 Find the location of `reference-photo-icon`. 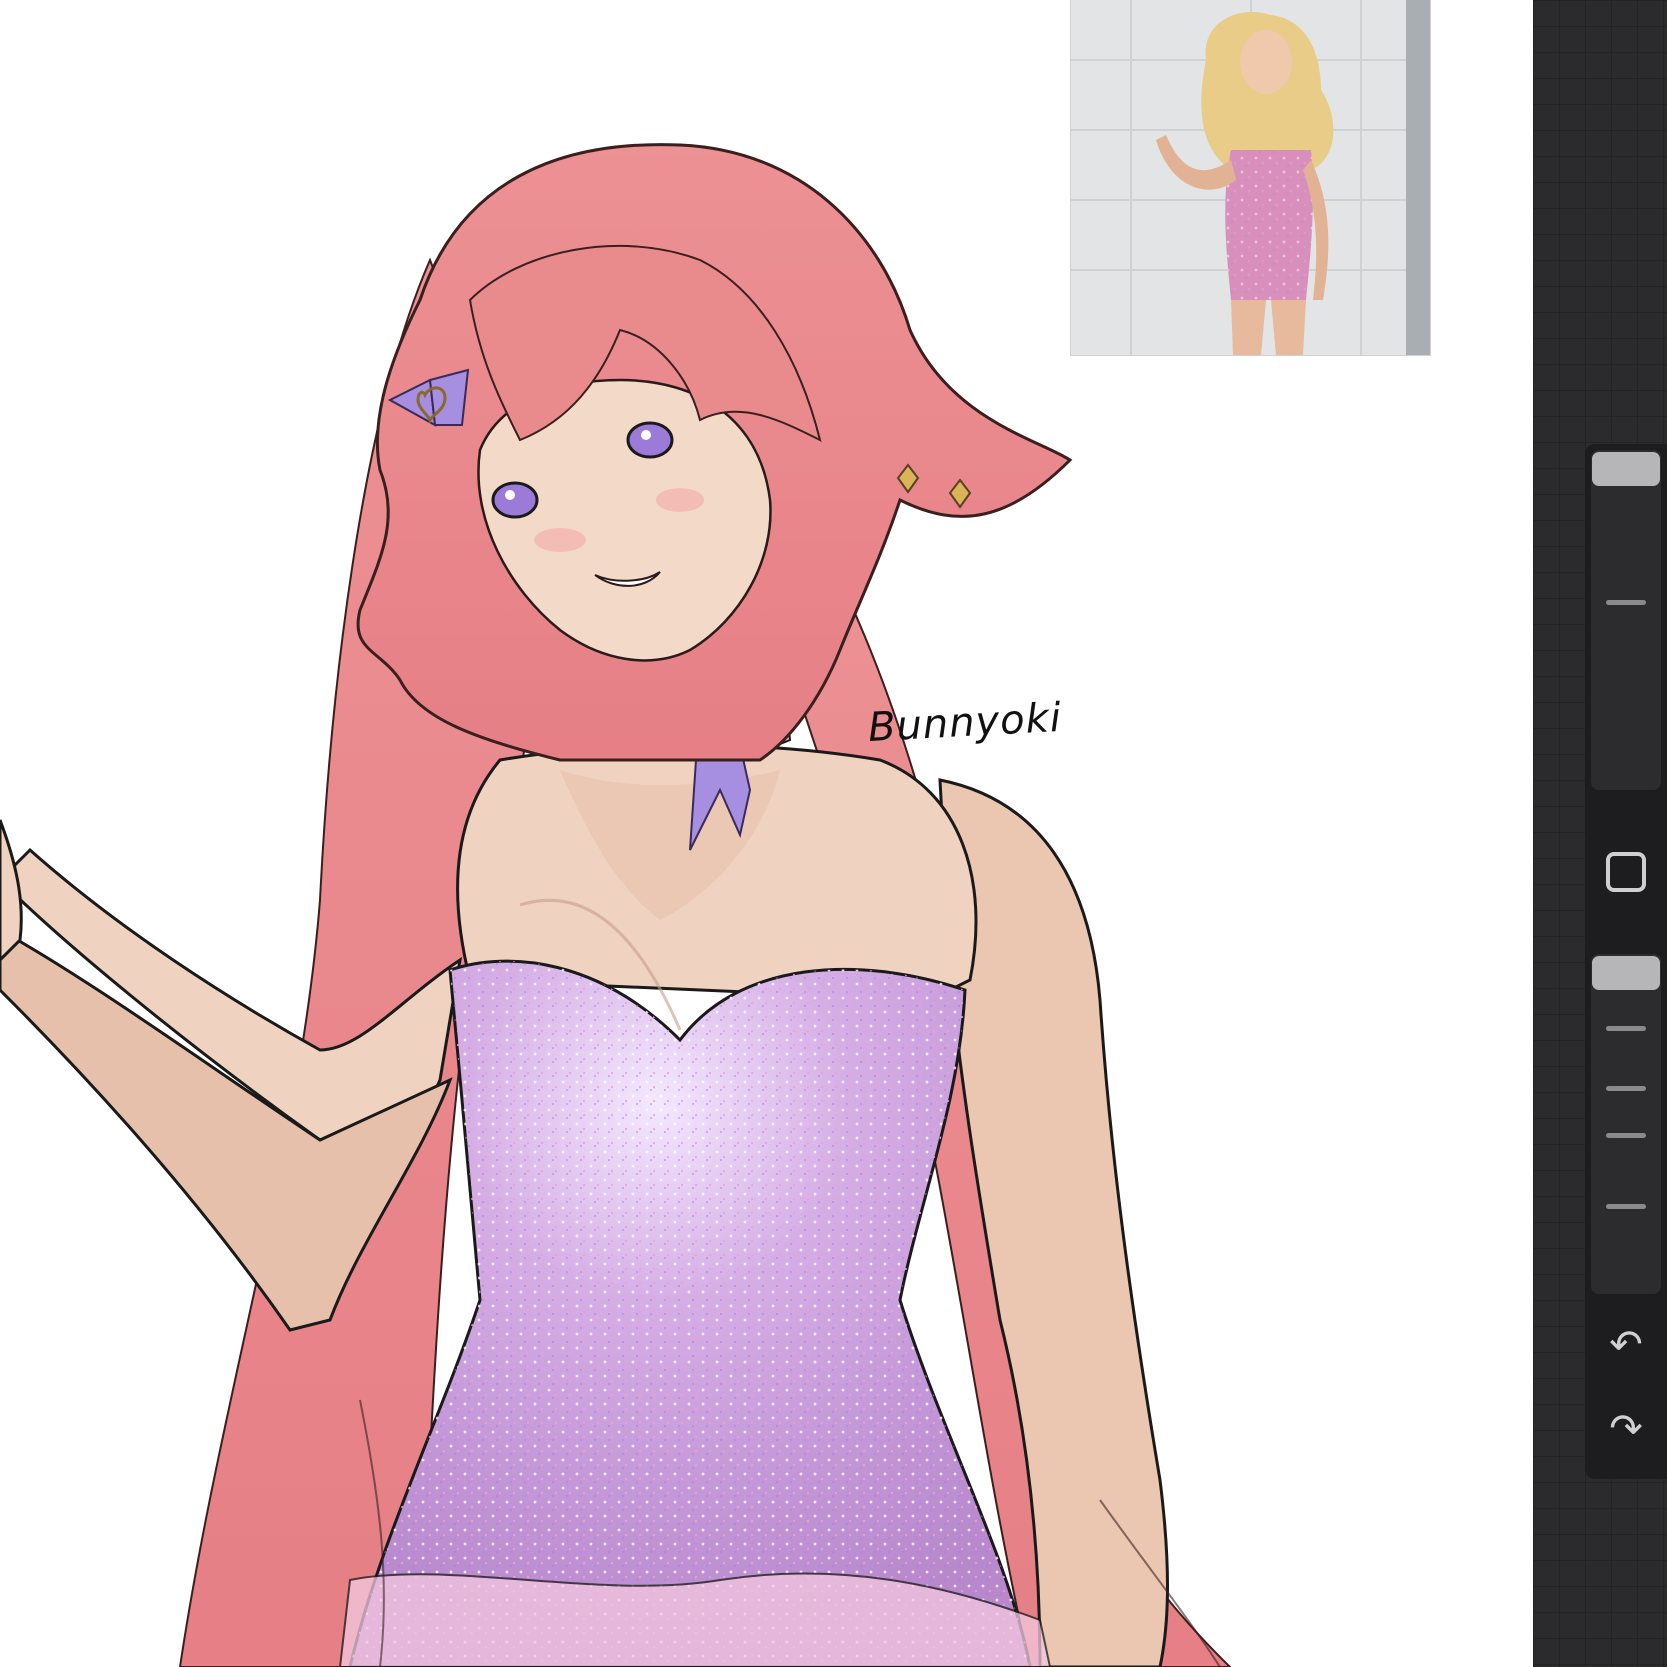

reference-photo-icon is located at coordinates (1250, 177).